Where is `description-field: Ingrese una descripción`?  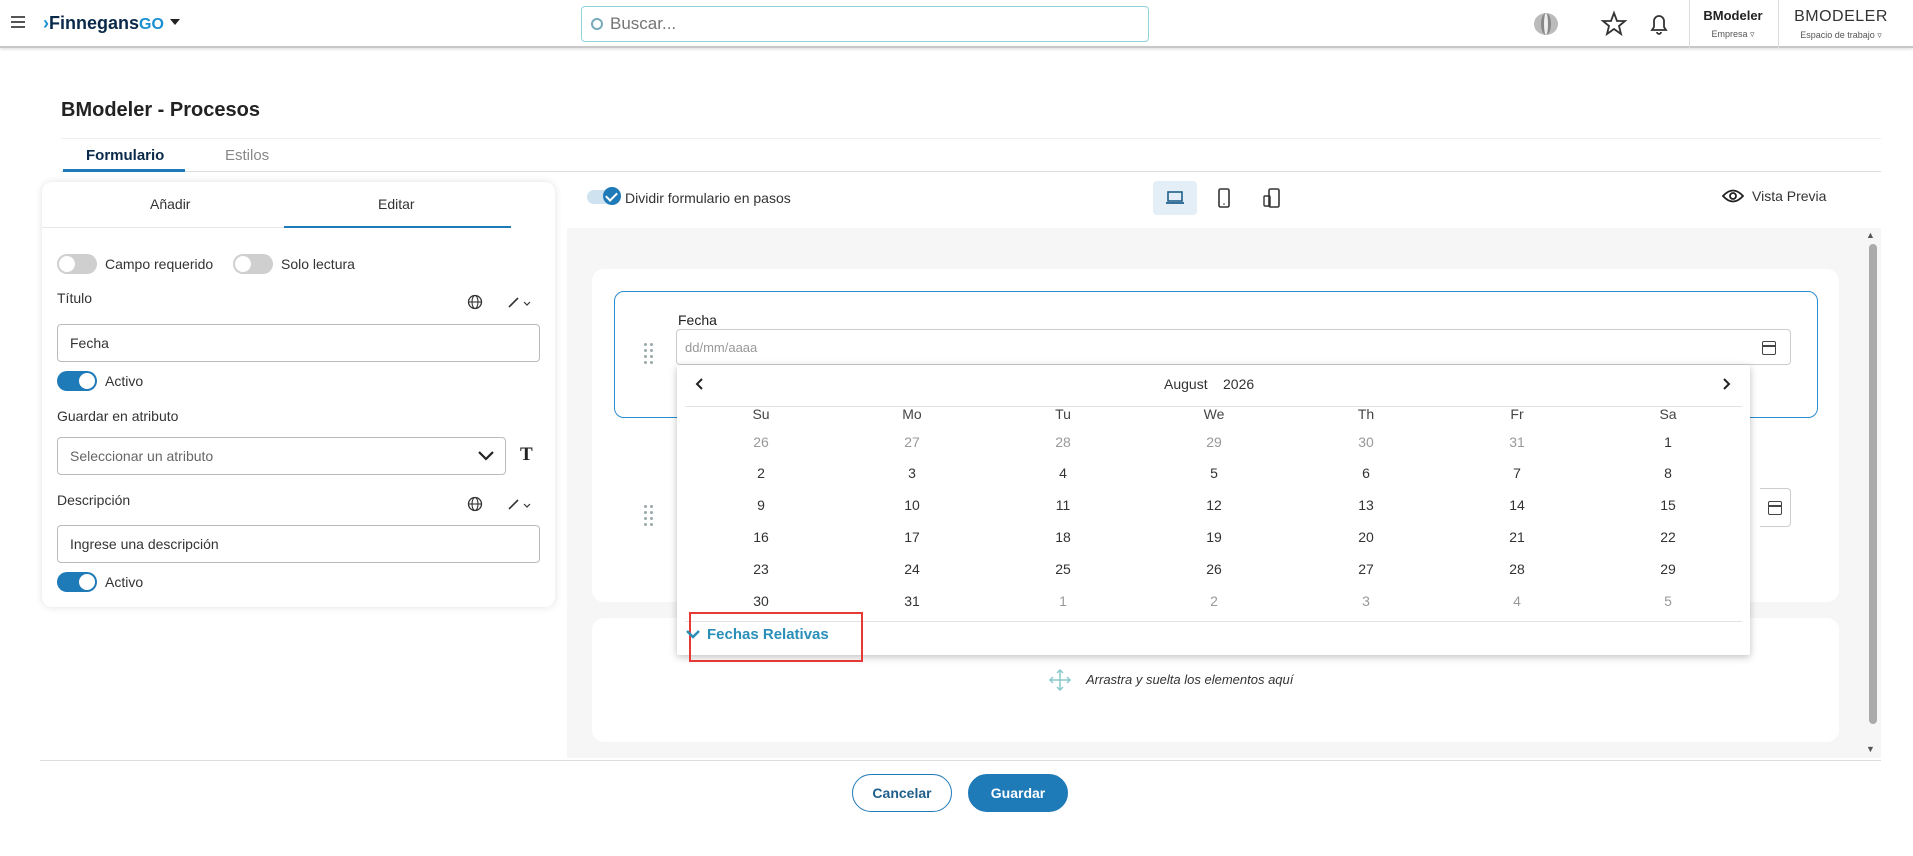
description-field: Ingrese una descripción is located at coordinates (298, 544).